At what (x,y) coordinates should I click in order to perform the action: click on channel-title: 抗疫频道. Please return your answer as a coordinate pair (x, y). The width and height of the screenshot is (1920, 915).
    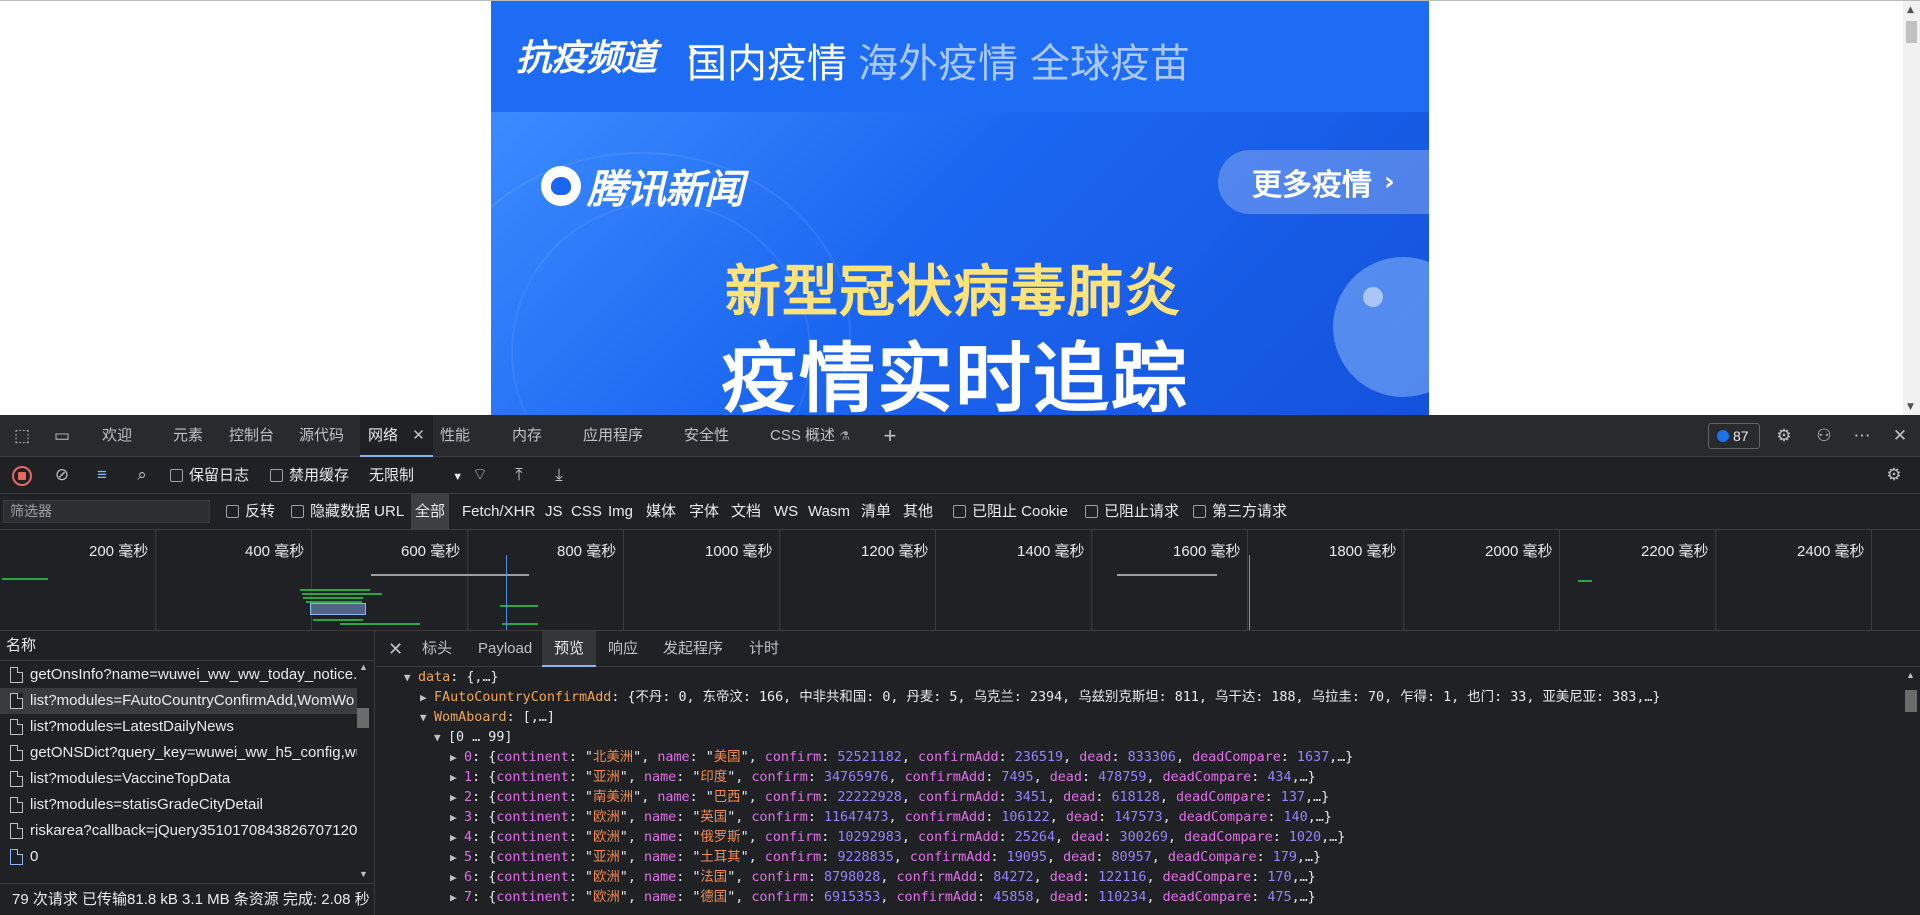
    Looking at the image, I should click on (586, 55).